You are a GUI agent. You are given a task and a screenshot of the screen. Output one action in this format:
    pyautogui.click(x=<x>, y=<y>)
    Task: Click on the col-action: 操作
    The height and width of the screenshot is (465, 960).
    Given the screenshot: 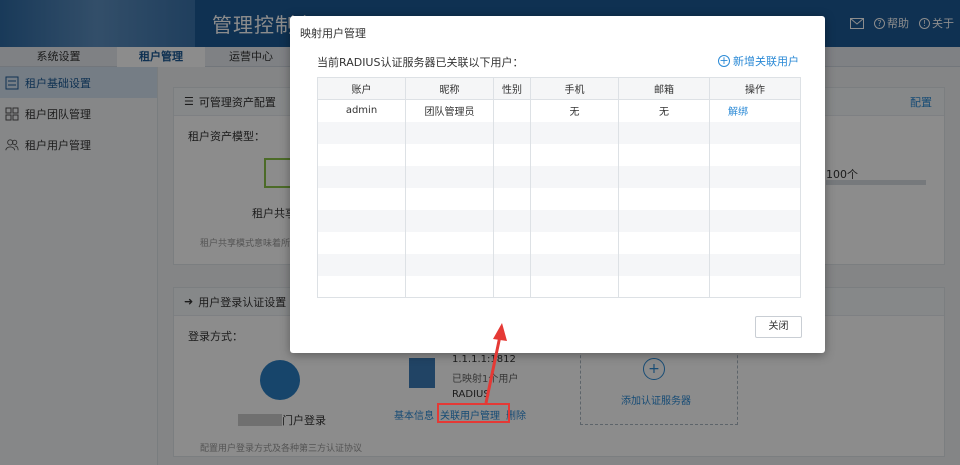 What is the action you would take?
    pyautogui.click(x=755, y=88)
    